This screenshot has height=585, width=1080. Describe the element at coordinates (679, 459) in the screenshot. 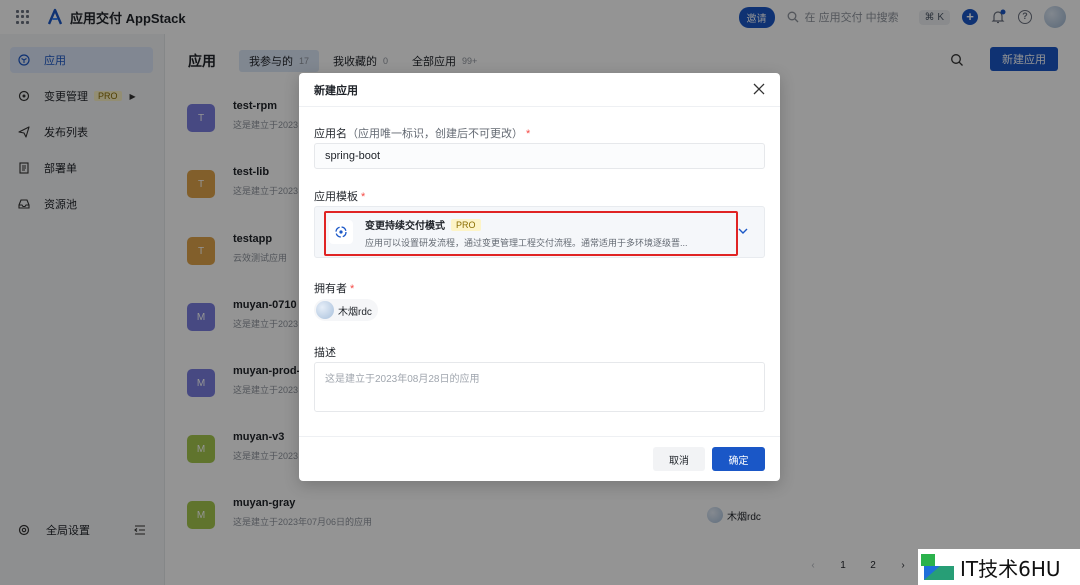

I see `cancel-button: 取消` at that location.